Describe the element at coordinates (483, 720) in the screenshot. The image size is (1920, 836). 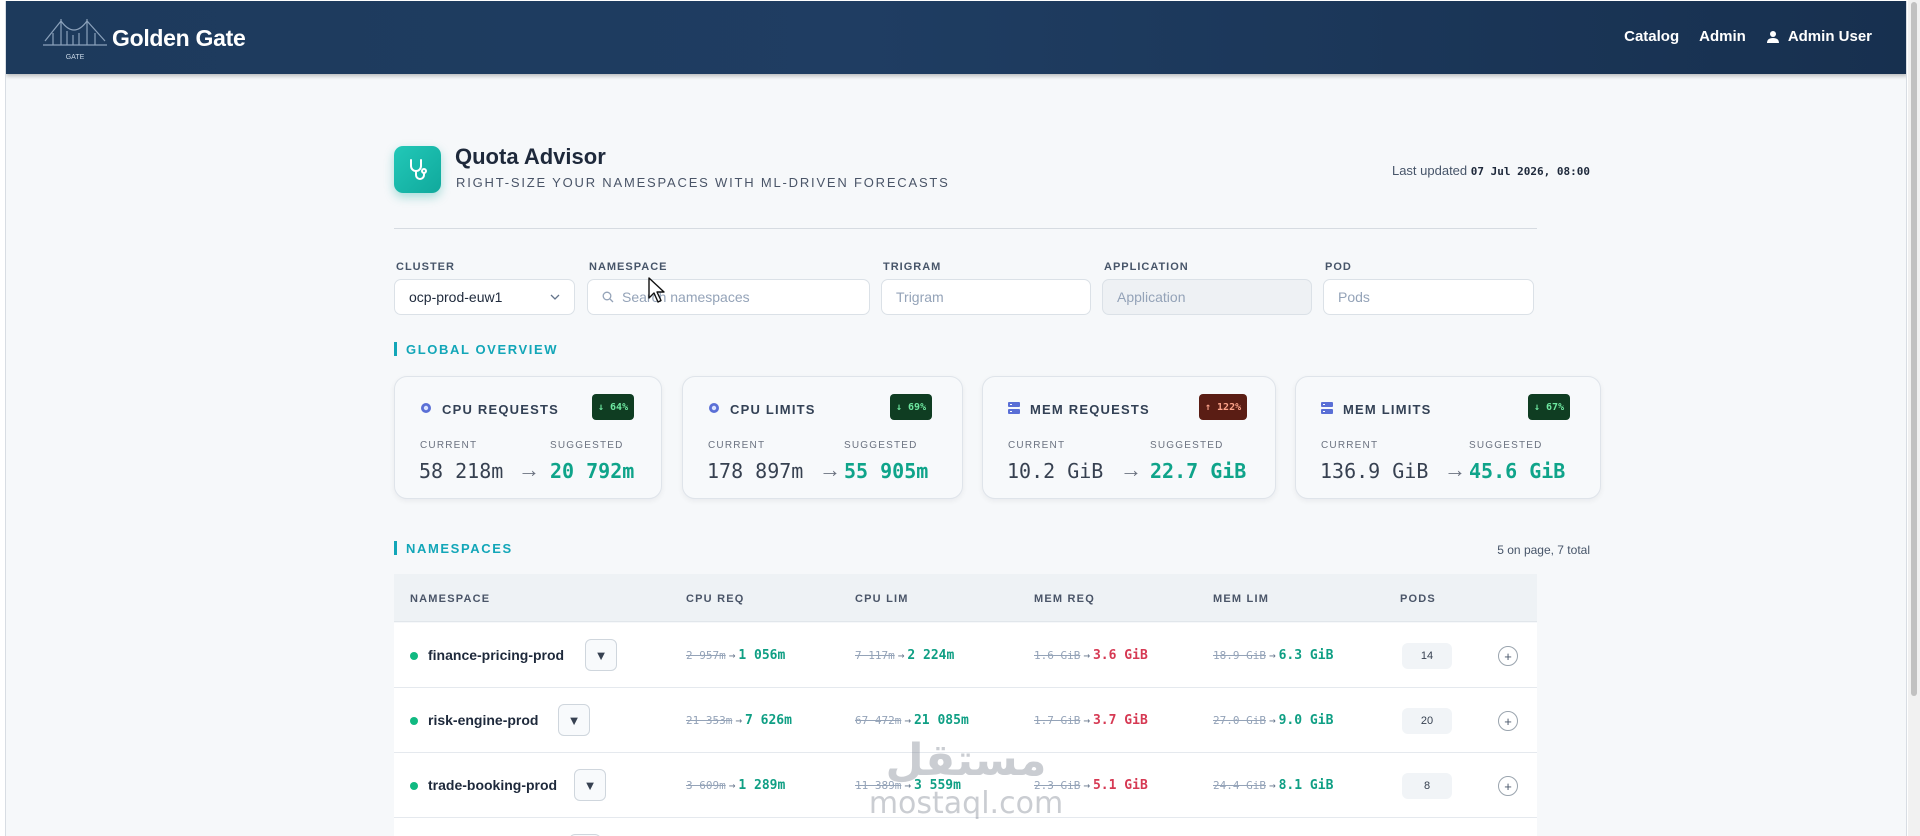
I see `namespace-name: risk-engine-prod` at that location.